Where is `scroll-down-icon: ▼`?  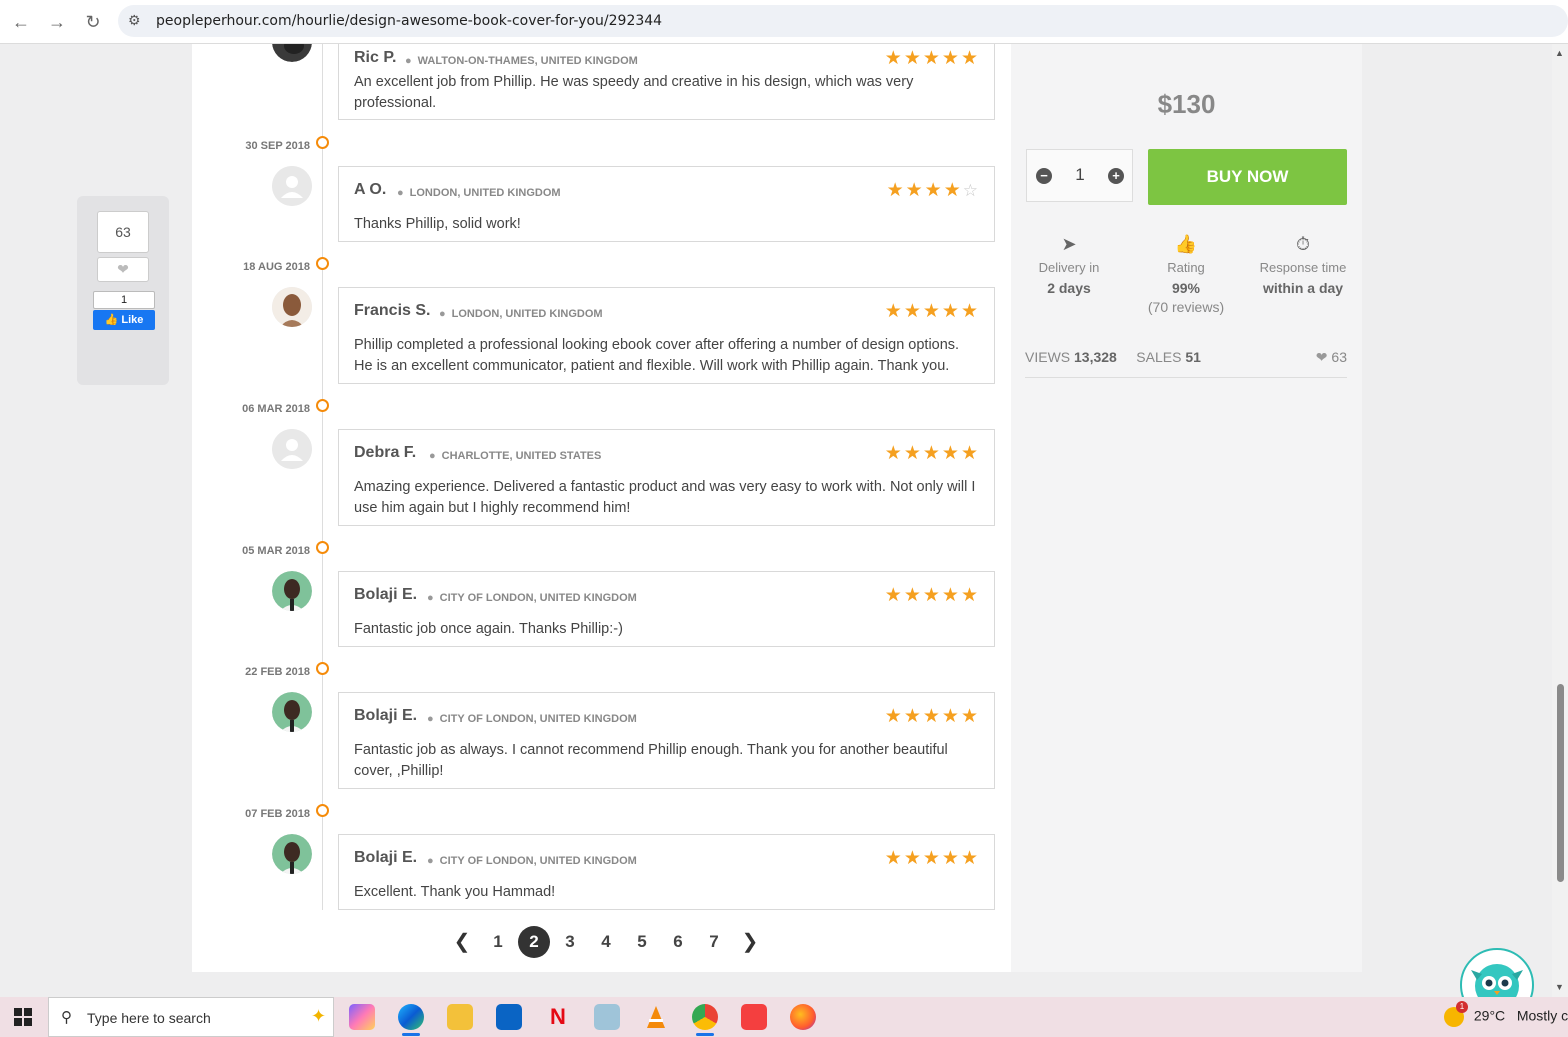
scroll-down-icon: ▼ is located at coordinates (1559, 987).